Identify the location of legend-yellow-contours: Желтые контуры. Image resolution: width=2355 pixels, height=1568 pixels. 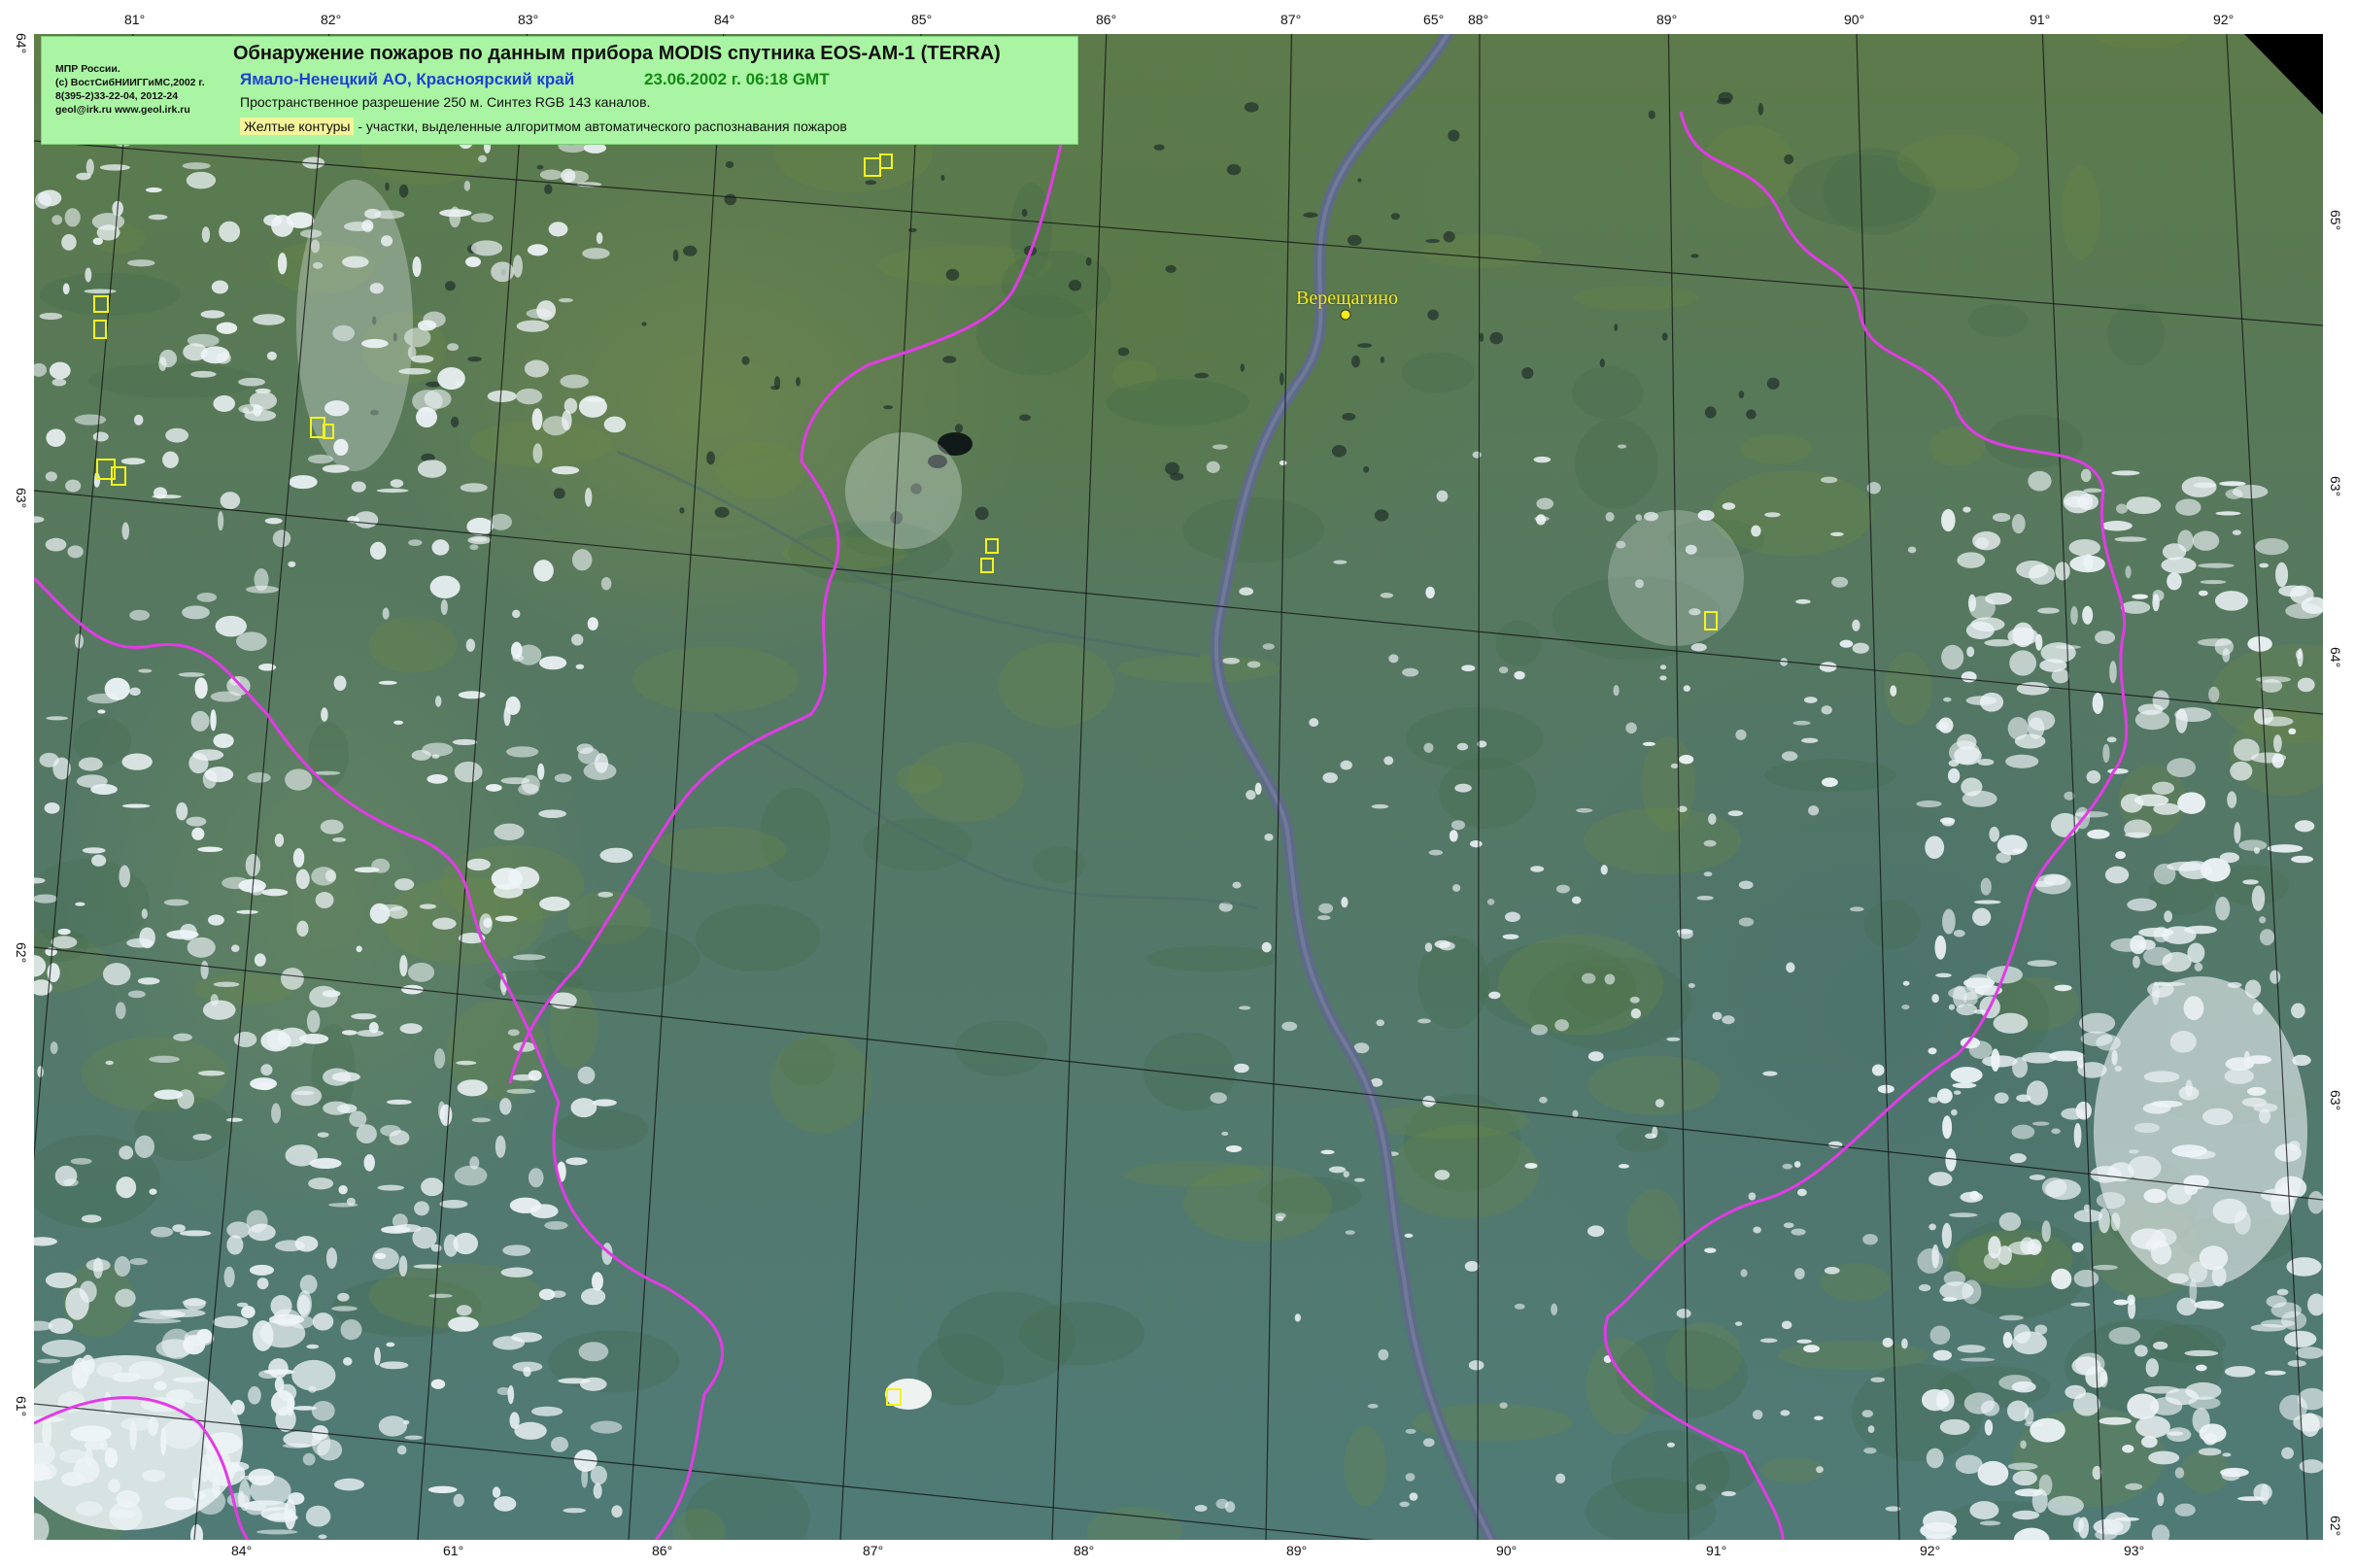
(297, 126).